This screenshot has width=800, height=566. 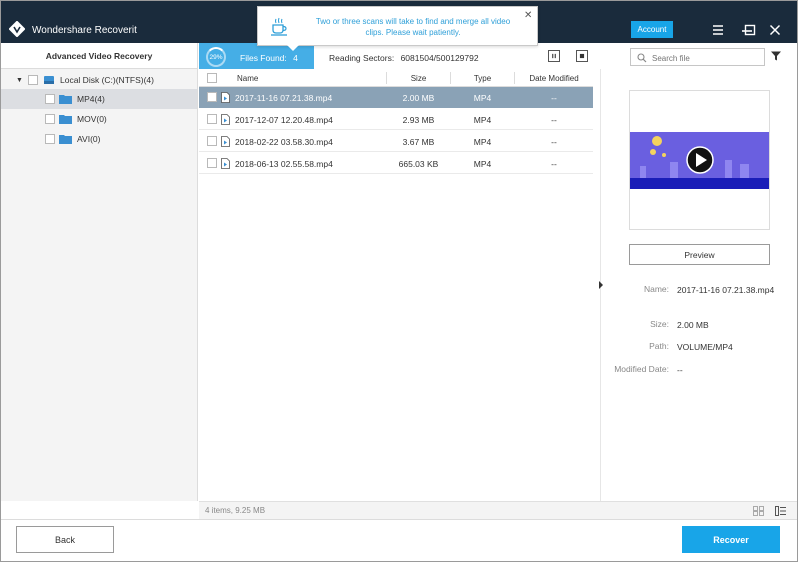 I want to click on column-date-modified: Date Modified, so click(x=554, y=78).